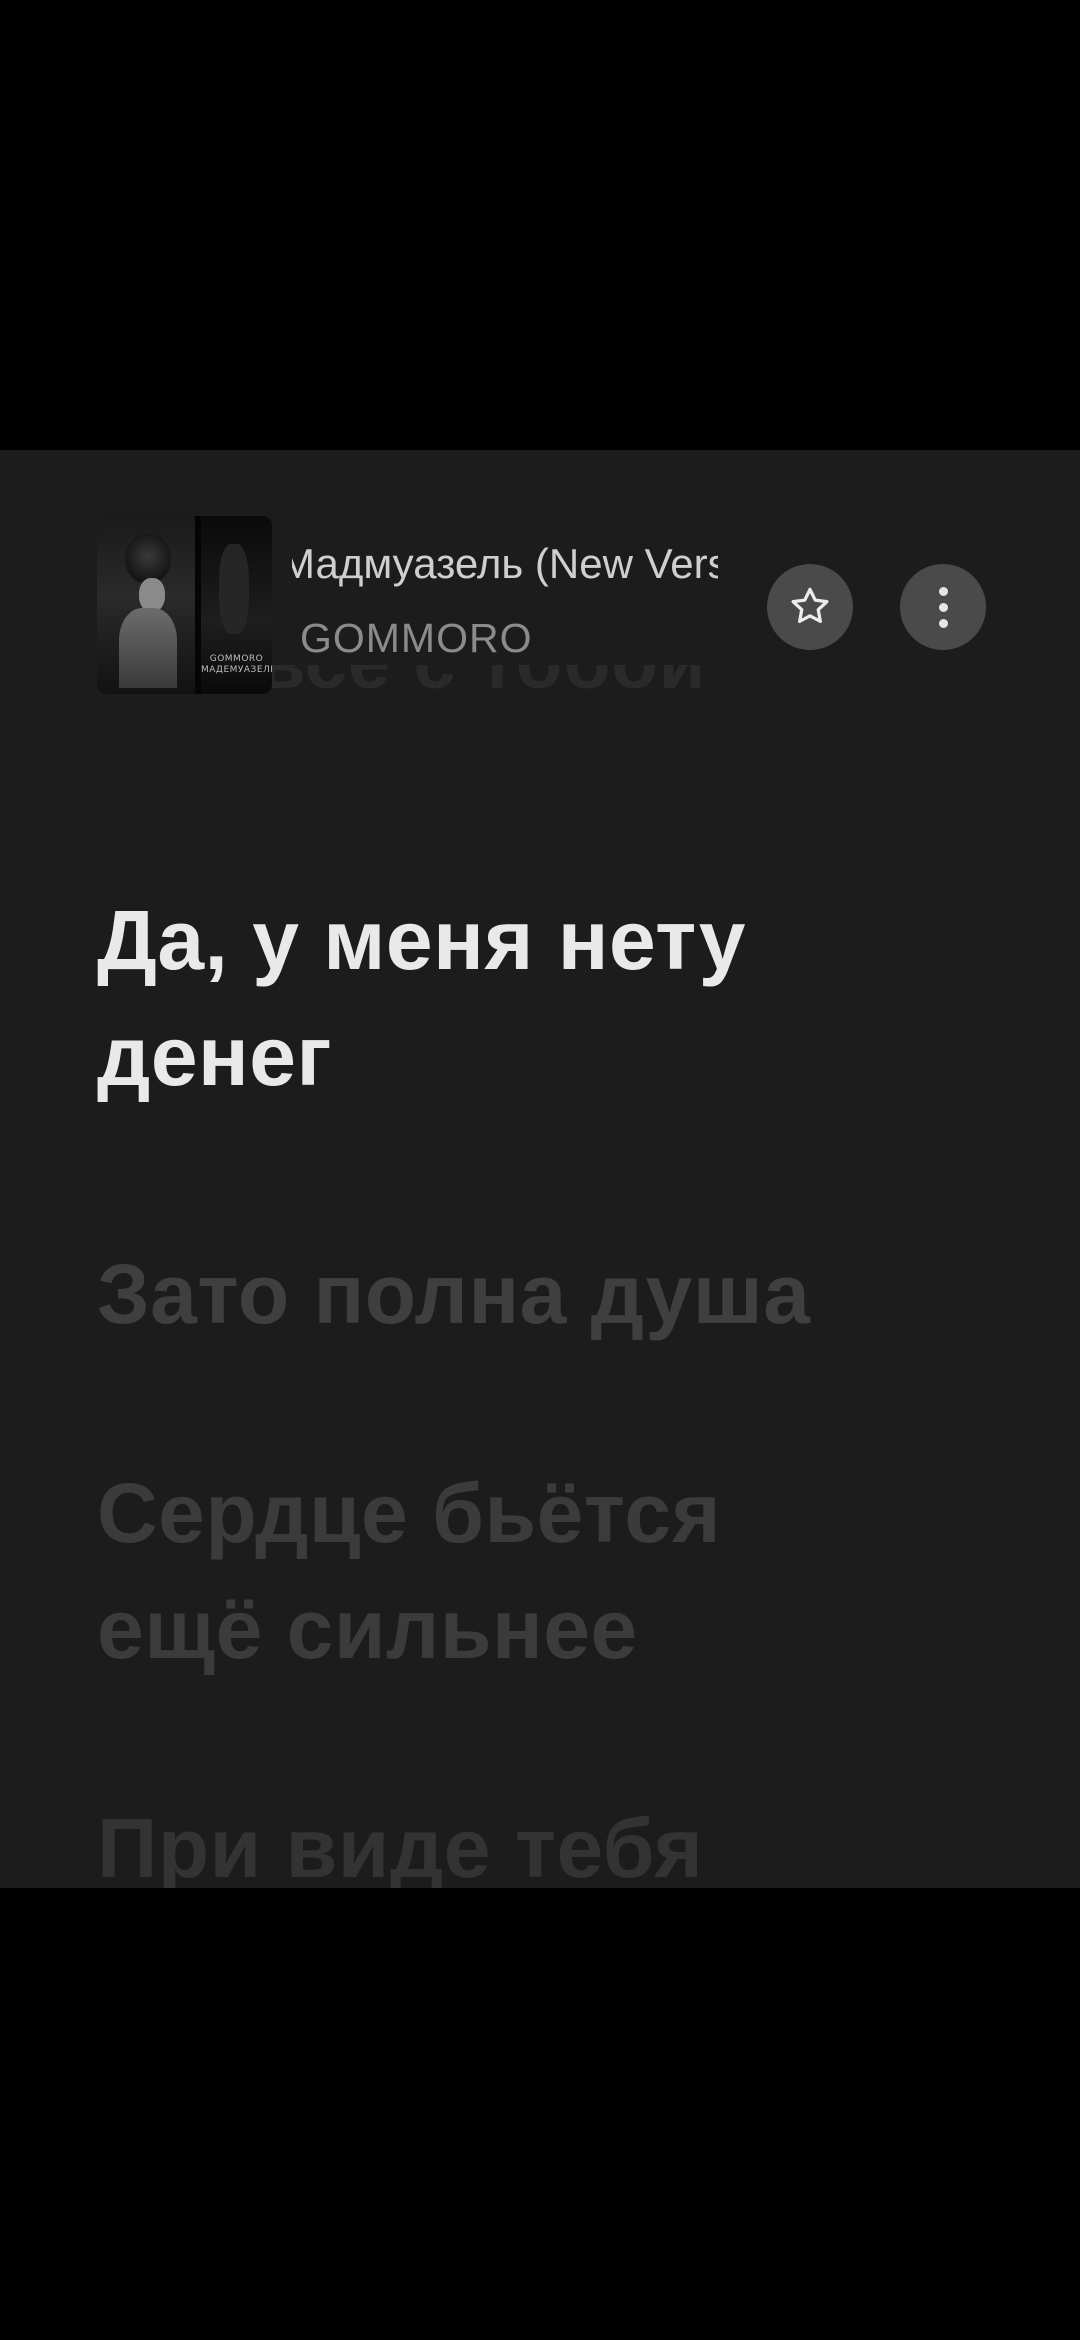 This screenshot has height=2340, width=1080. I want to click on album-art-figure-body, so click(148, 648).